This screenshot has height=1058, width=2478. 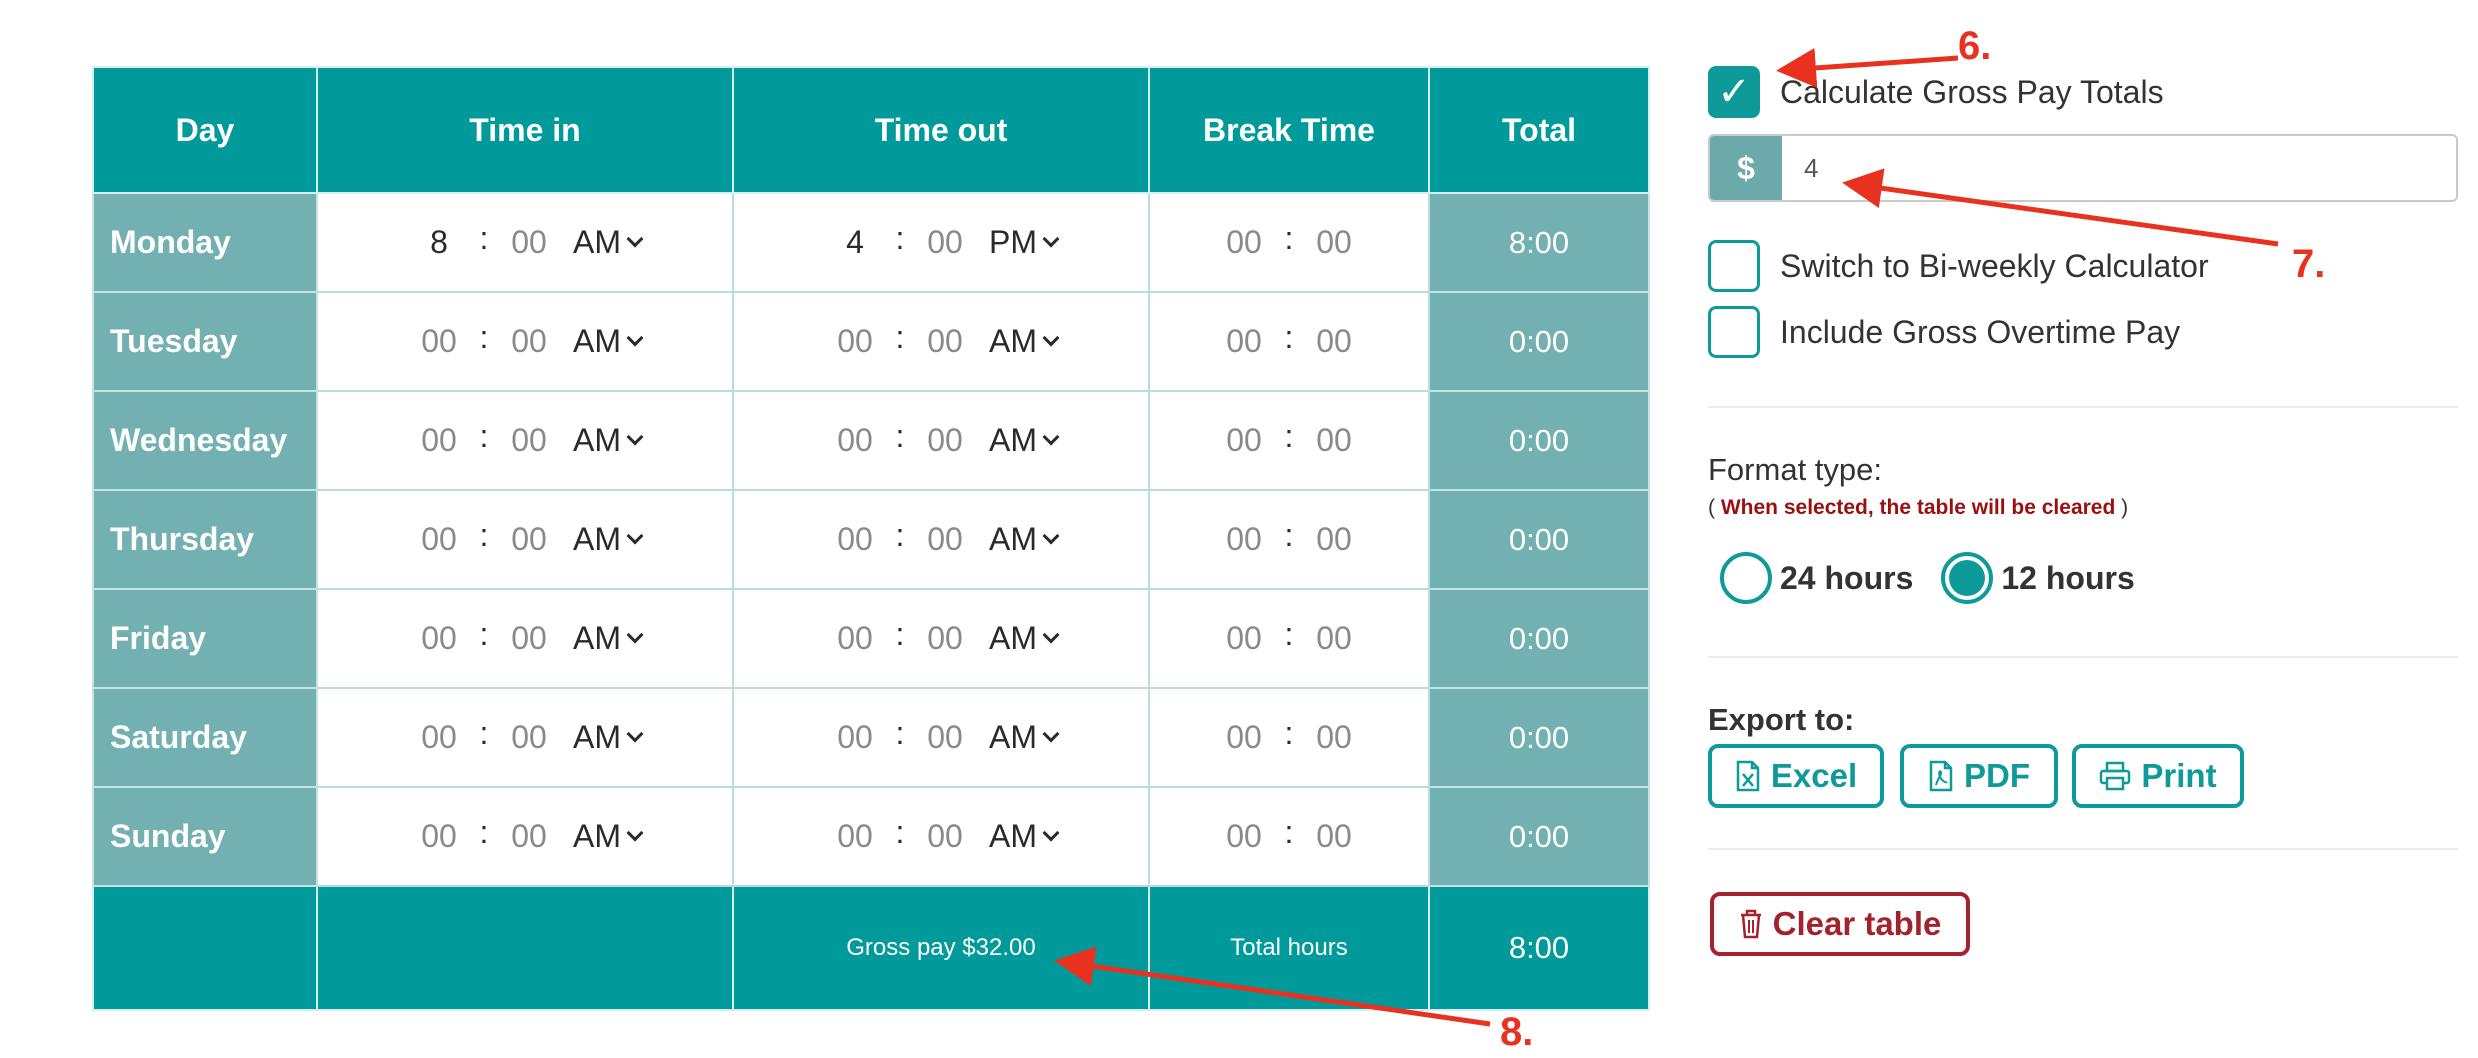 I want to click on radio-12-hours, so click(x=1967, y=578).